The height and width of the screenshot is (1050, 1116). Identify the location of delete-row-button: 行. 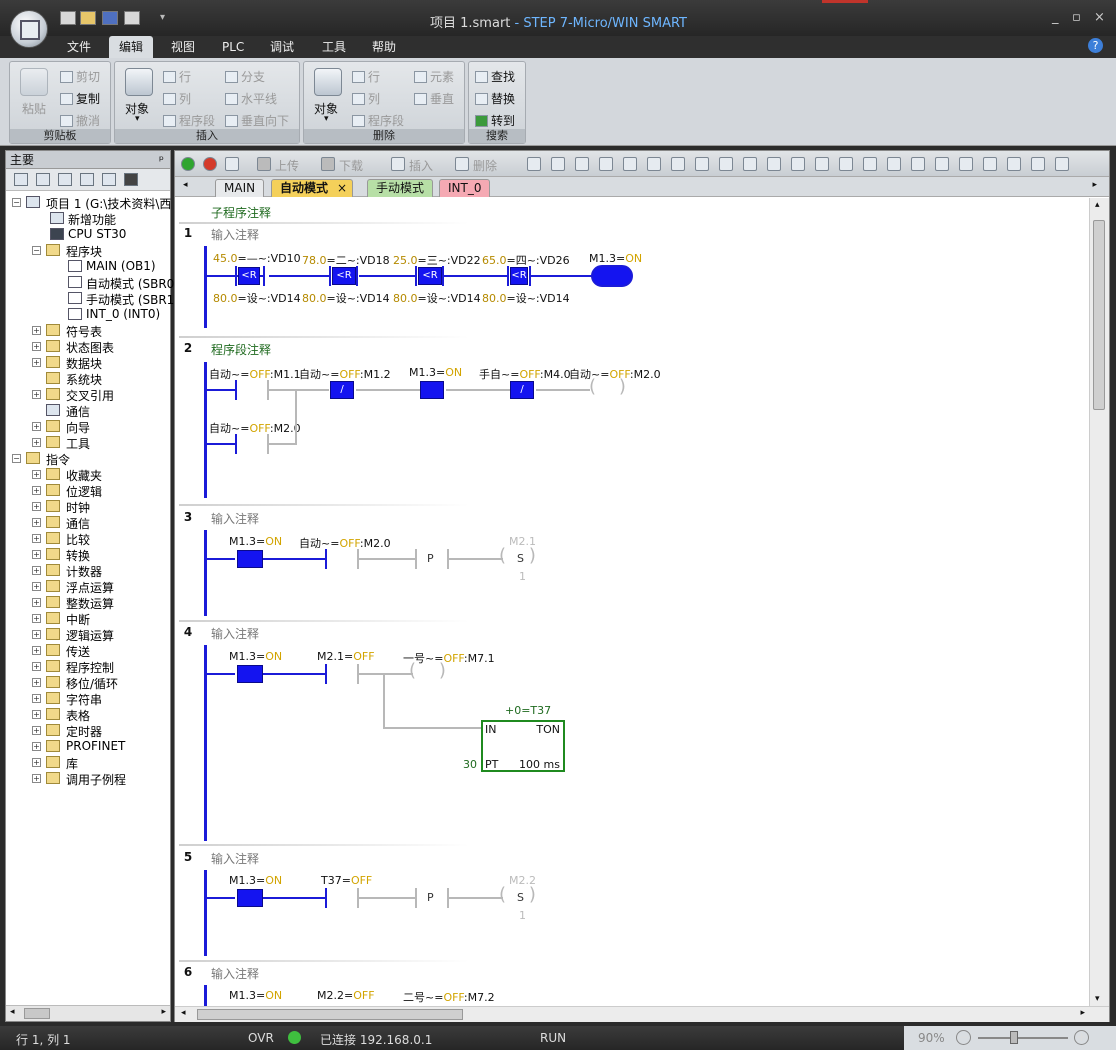
(366, 76).